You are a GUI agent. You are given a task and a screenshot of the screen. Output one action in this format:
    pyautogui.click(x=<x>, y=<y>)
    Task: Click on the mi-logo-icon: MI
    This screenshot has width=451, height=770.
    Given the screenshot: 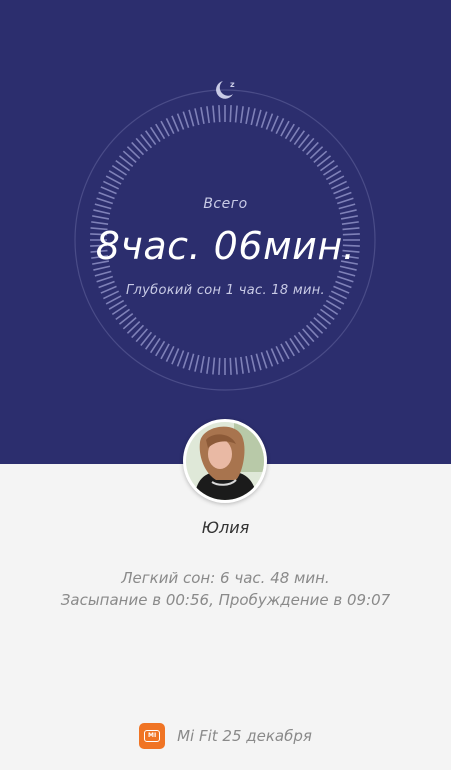 What is the action you would take?
    pyautogui.click(x=152, y=736)
    